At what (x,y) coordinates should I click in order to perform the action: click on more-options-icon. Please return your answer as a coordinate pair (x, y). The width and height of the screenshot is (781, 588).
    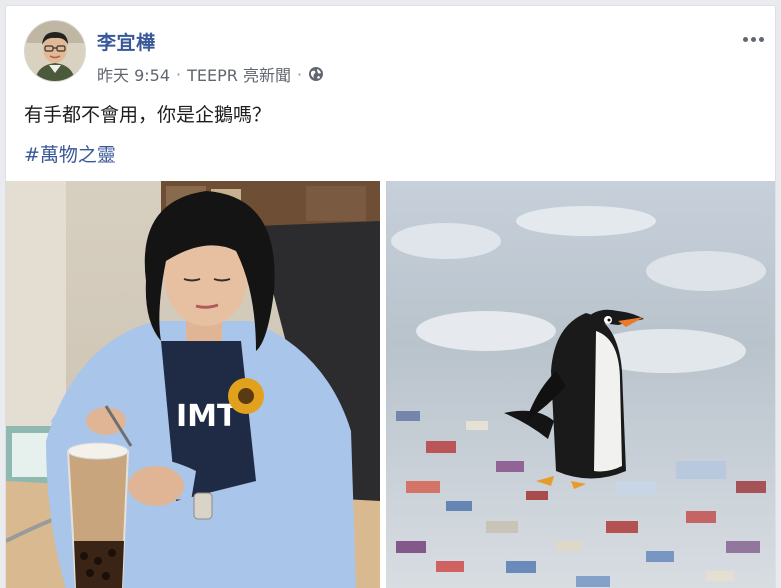
    Looking at the image, I should click on (753, 39).